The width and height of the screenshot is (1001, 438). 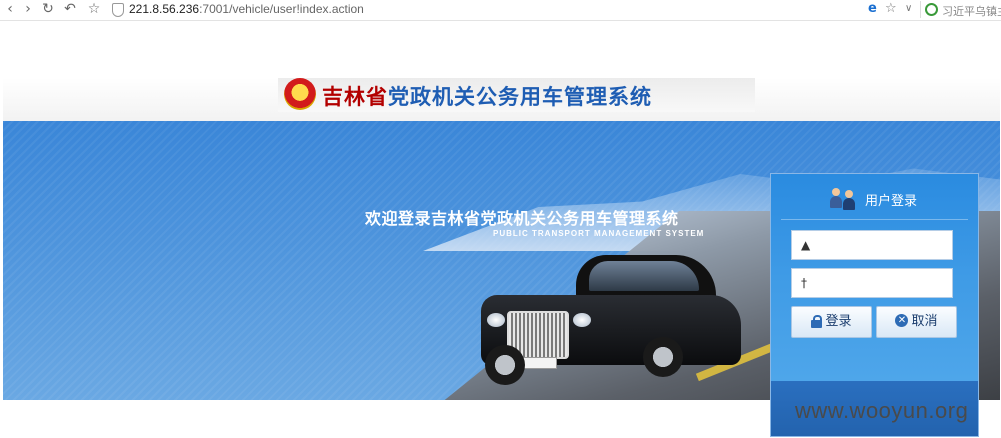 What do you see at coordinates (882, 410) in the screenshot?
I see `watermark: www.wooyun.org` at bounding box center [882, 410].